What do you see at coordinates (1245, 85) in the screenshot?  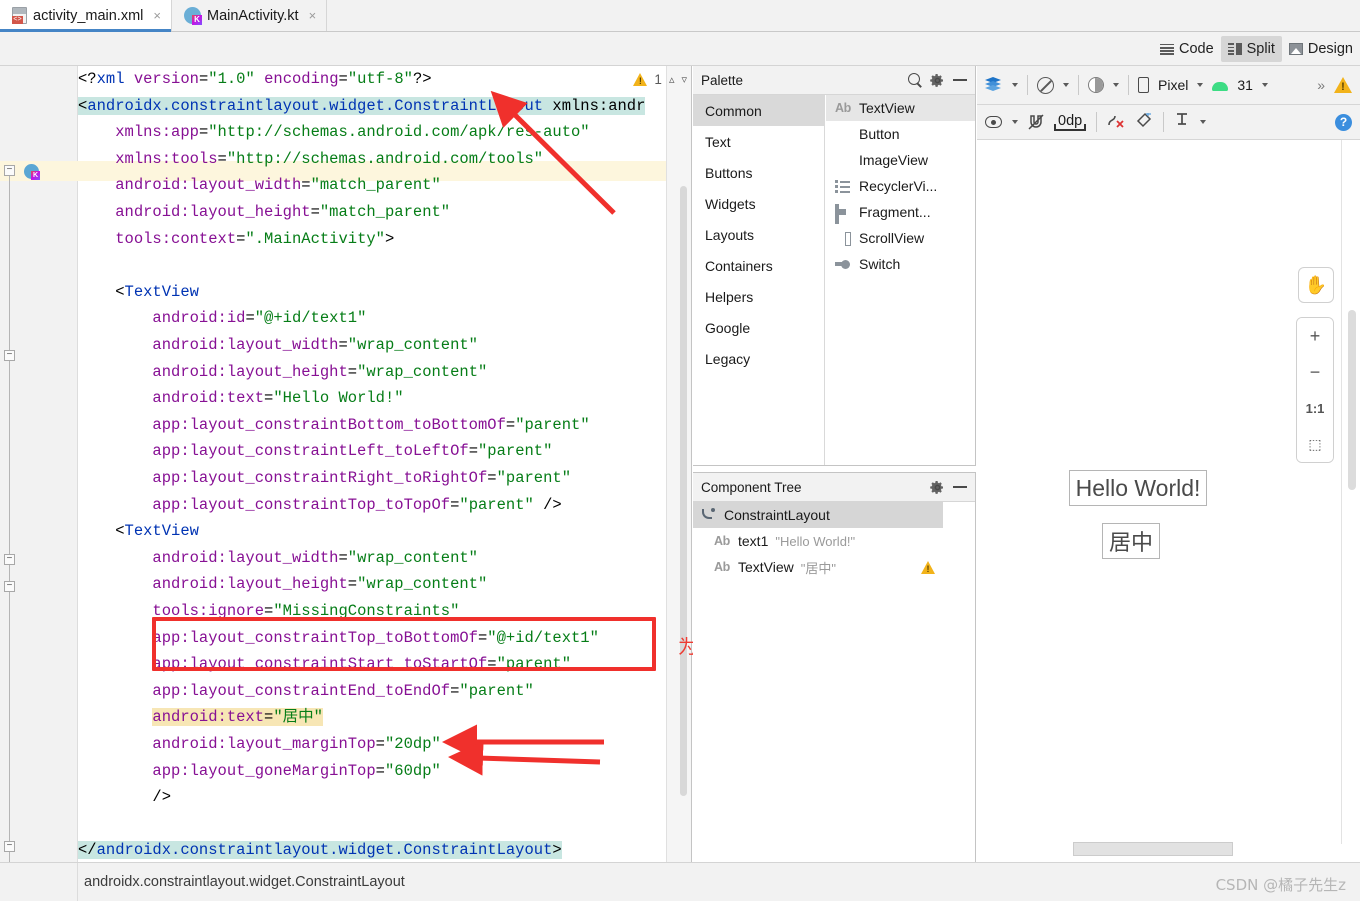 I see `api-level-label: 31` at bounding box center [1245, 85].